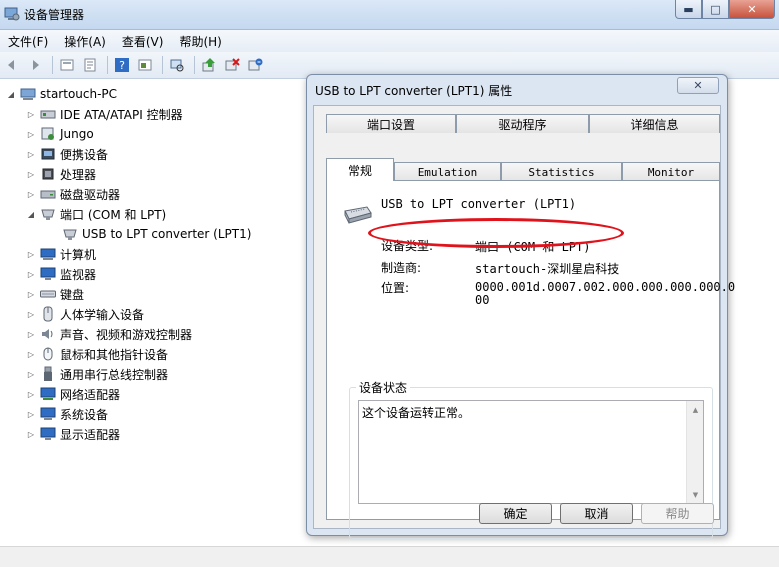 This screenshot has width=779, height=567. I want to click on tree-item-keyboard: ▷ 键盘, so click(55, 294).